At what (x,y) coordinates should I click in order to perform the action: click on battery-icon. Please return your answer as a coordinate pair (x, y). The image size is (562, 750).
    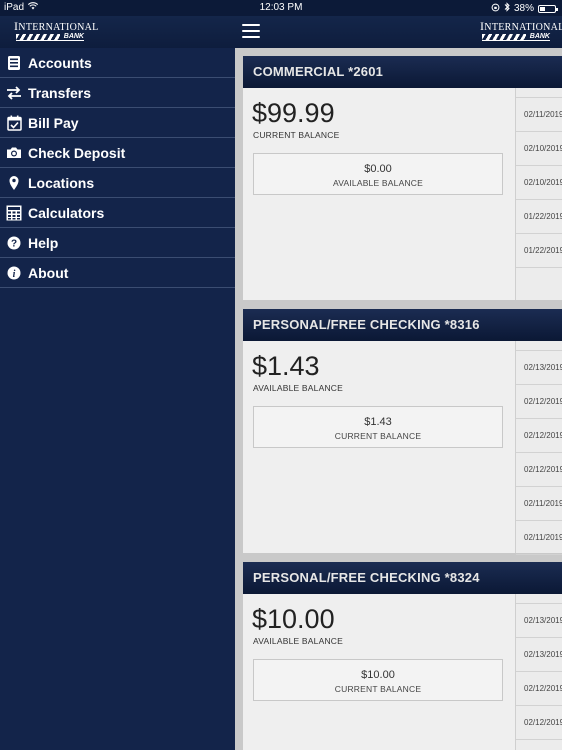
    Looking at the image, I should click on (548, 8).